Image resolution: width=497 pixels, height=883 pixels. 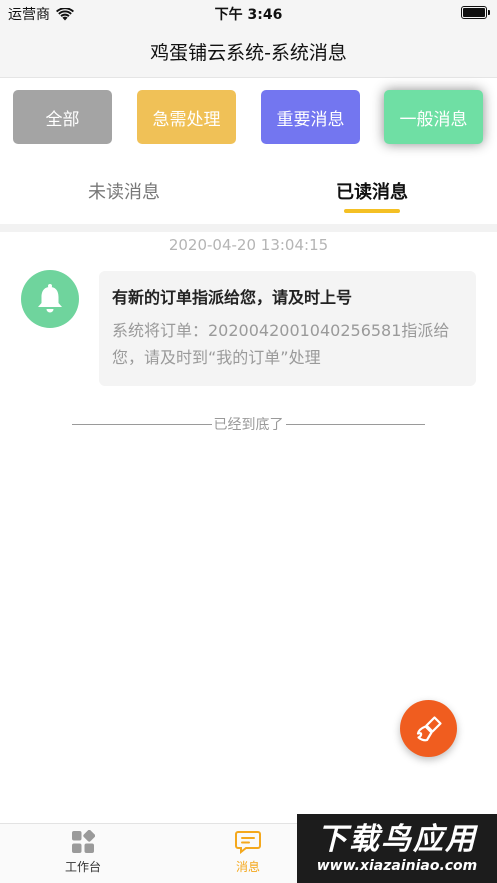 I want to click on read-state-tabs: 未读消息 已读消息, so click(x=248, y=191).